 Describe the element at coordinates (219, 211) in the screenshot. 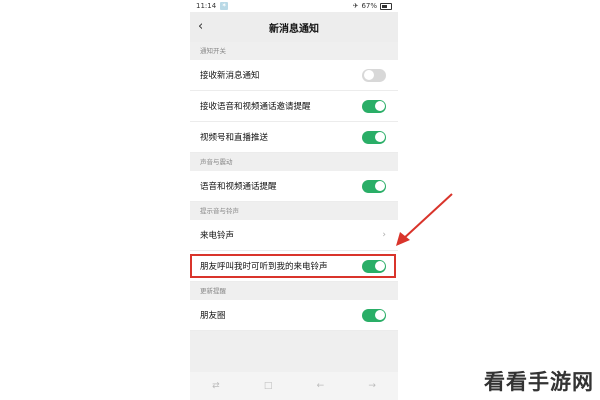

I see `section-label-tones-ringtones: 提示音与铃声` at that location.